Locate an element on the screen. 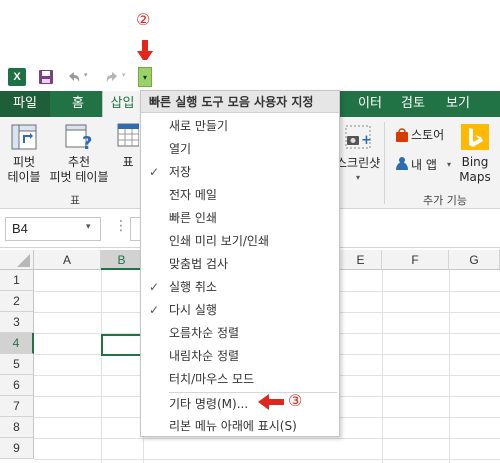 The image size is (500, 463). annotation-step-3: ③ is located at coordinates (295, 400).